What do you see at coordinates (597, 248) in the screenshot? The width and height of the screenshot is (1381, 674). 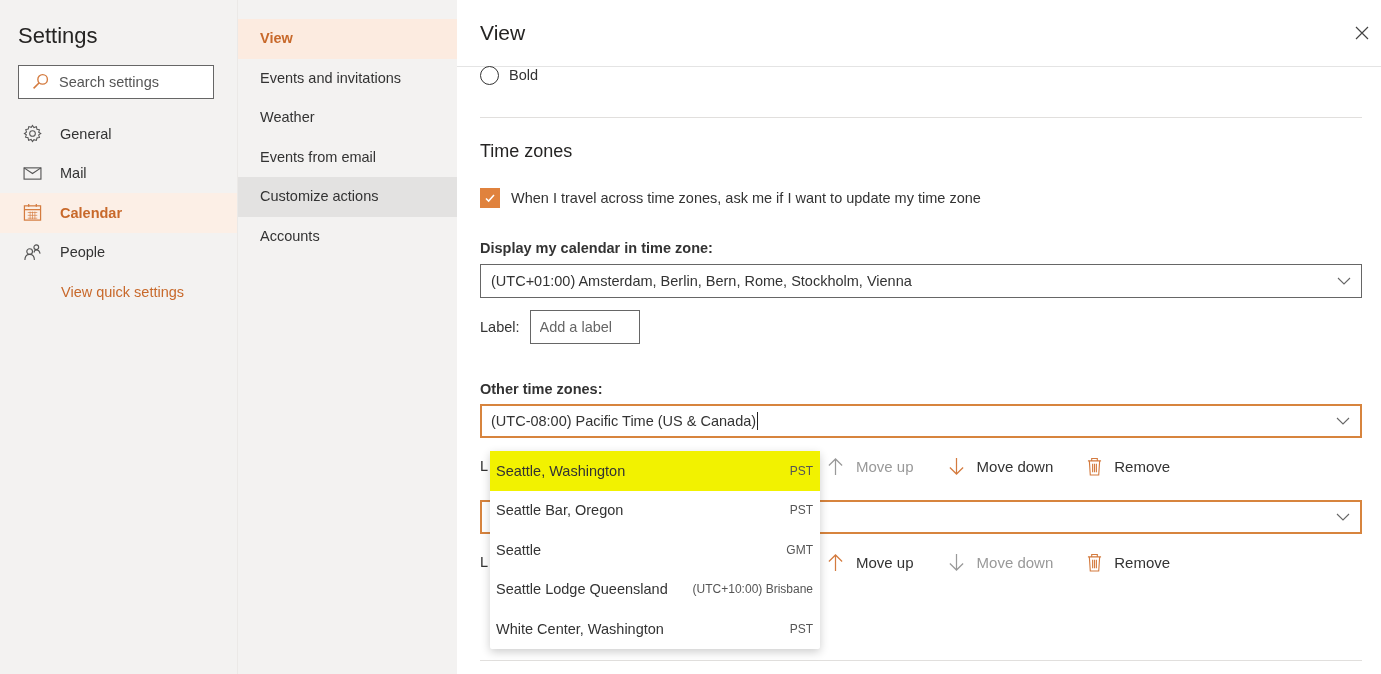 I see `field-label: Display my calendar in time zone:` at bounding box center [597, 248].